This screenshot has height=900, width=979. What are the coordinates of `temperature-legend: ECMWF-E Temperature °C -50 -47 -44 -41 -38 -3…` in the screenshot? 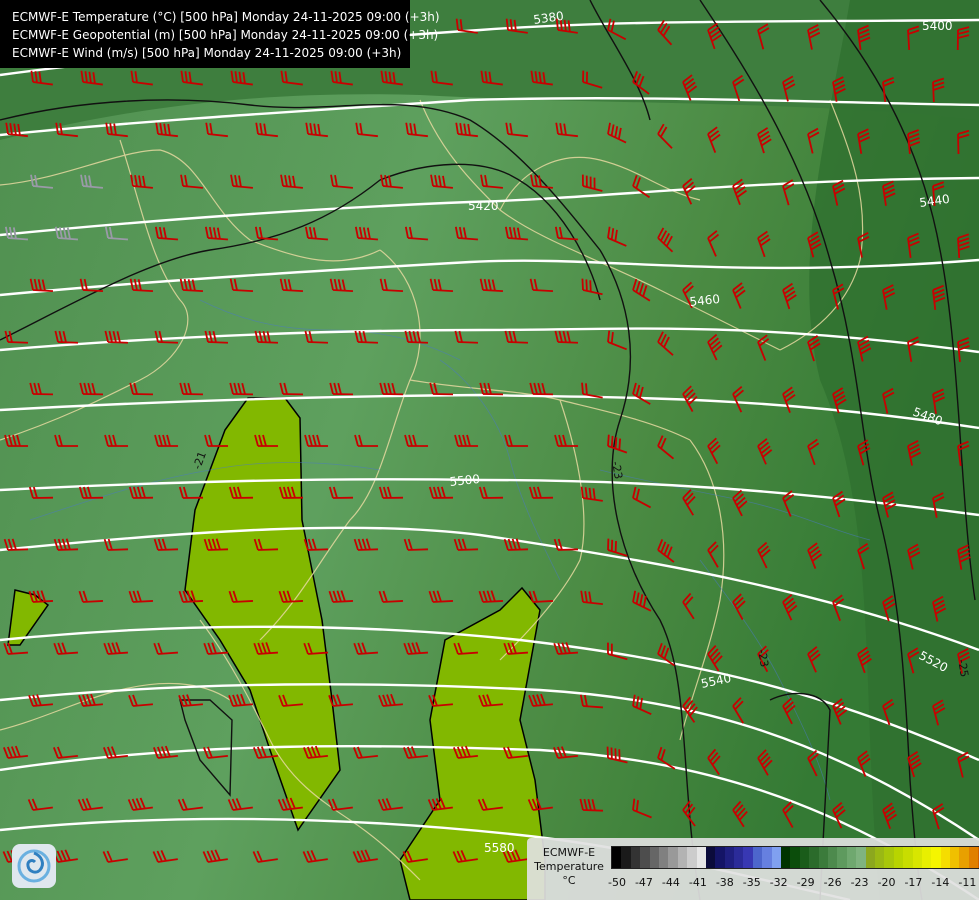 It's located at (753, 869).